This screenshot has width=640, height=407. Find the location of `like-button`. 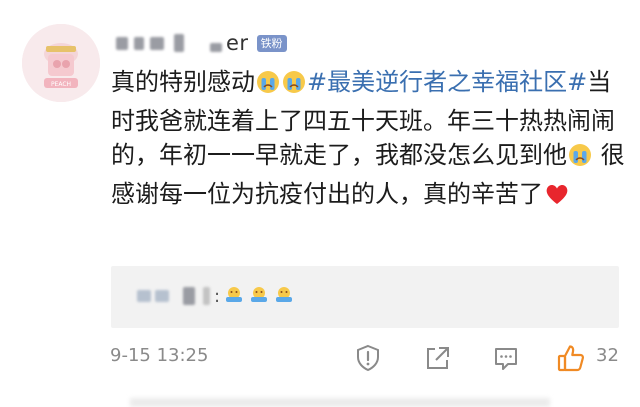

like-button is located at coordinates (571, 358).